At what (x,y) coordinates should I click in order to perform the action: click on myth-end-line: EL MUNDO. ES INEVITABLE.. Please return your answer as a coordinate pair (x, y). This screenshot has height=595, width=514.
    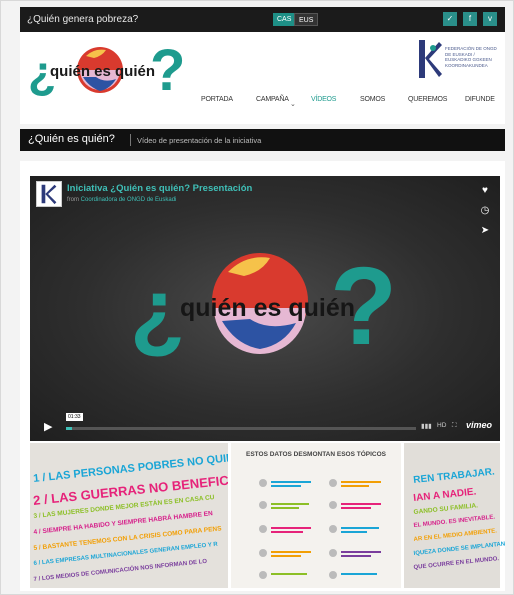
    Looking at the image, I should click on (454, 521).